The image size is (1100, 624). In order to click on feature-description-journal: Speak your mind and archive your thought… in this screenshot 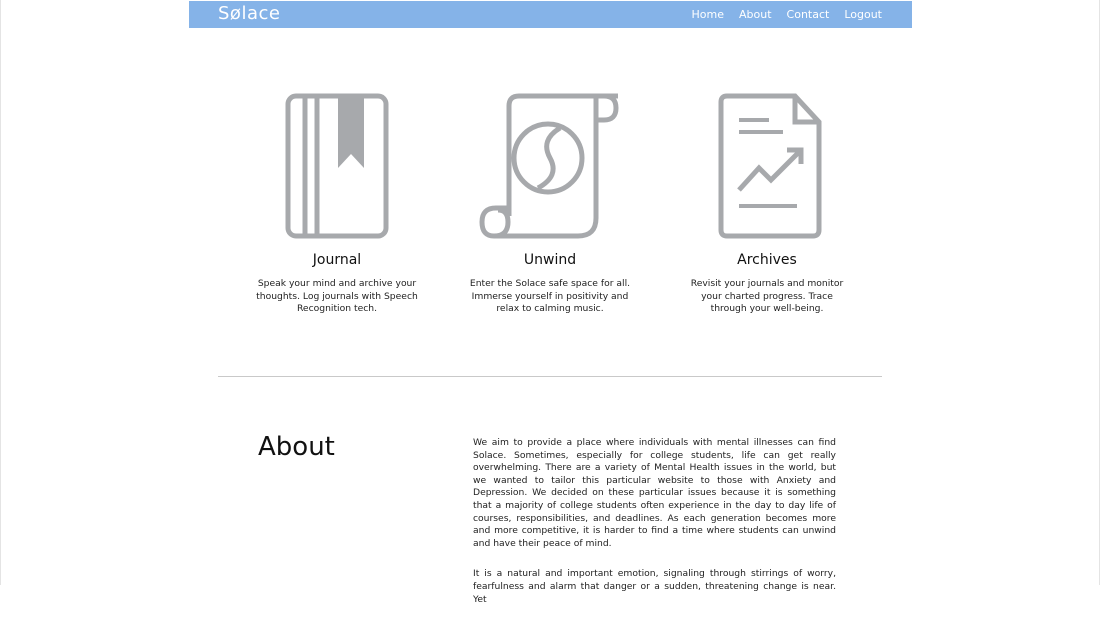, I will do `click(337, 296)`.